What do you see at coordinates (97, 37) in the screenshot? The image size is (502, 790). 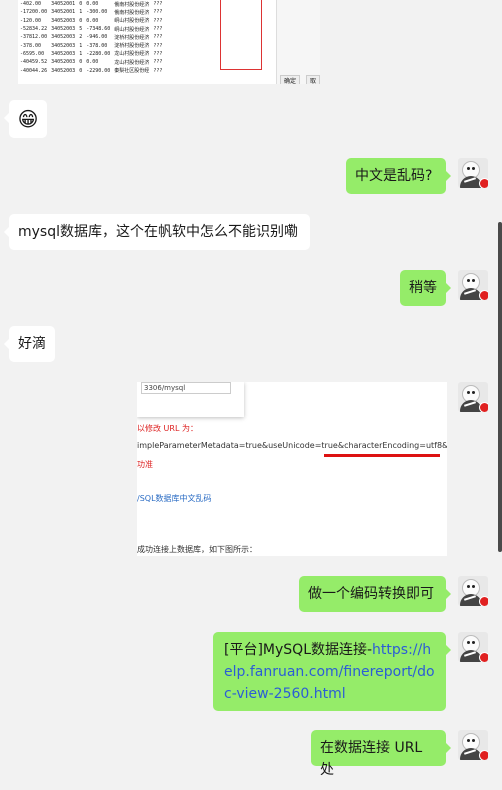 I see `table-cell: -946.00` at bounding box center [97, 37].